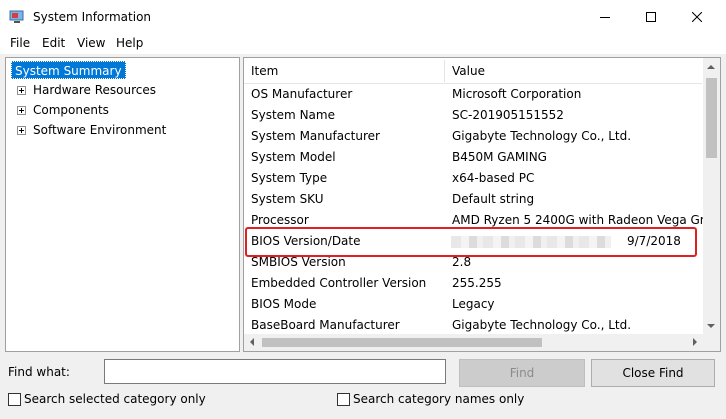 The width and height of the screenshot is (726, 419). I want to click on row-item: System Name, so click(293, 115).